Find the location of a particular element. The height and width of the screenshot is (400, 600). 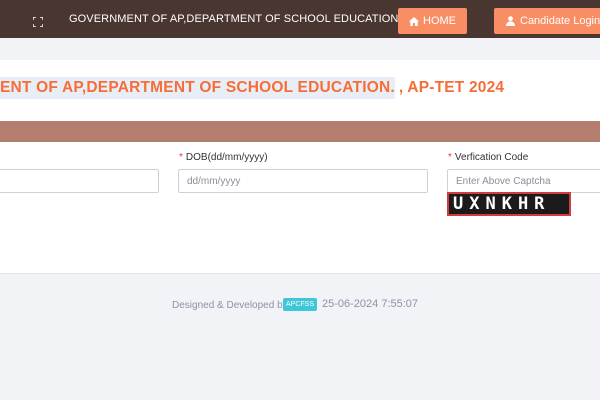

captcha-label: * Verfication Code is located at coordinates (488, 157).